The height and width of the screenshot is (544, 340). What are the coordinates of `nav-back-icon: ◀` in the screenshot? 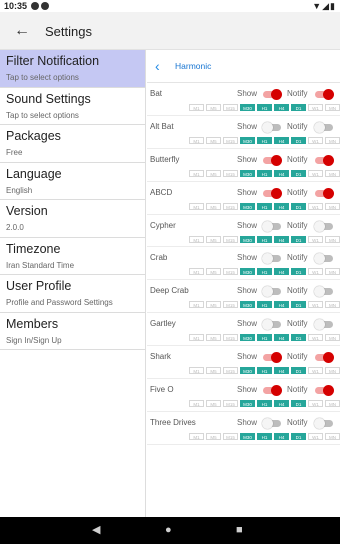 It's located at (96, 530).